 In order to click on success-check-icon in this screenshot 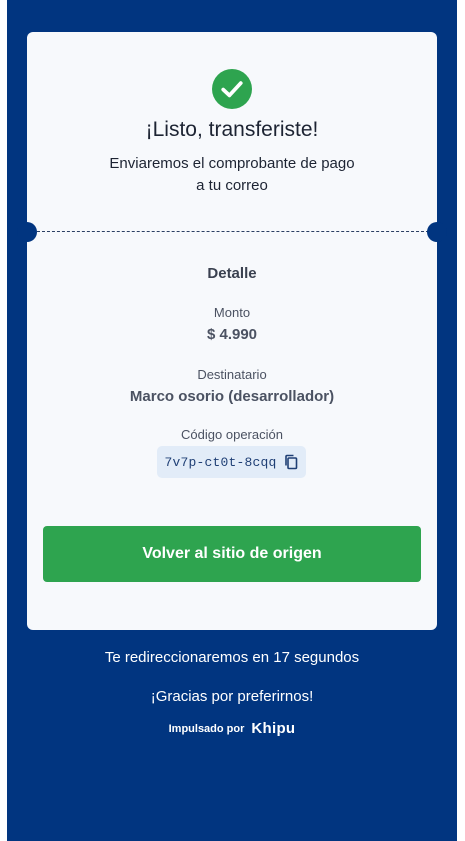, I will do `click(232, 89)`.